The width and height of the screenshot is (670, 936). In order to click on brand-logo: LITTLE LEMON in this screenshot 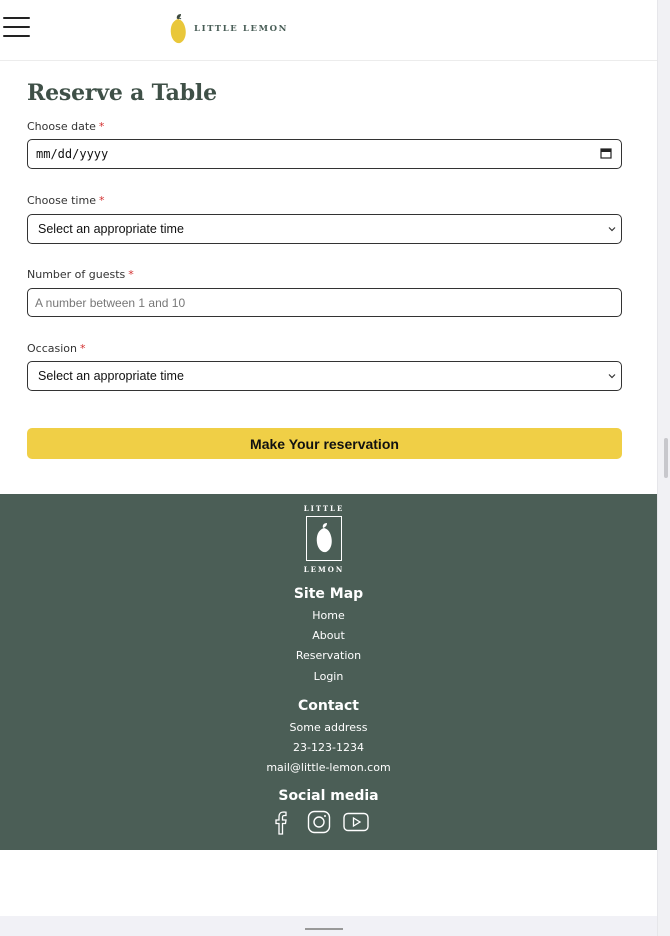, I will do `click(228, 29)`.